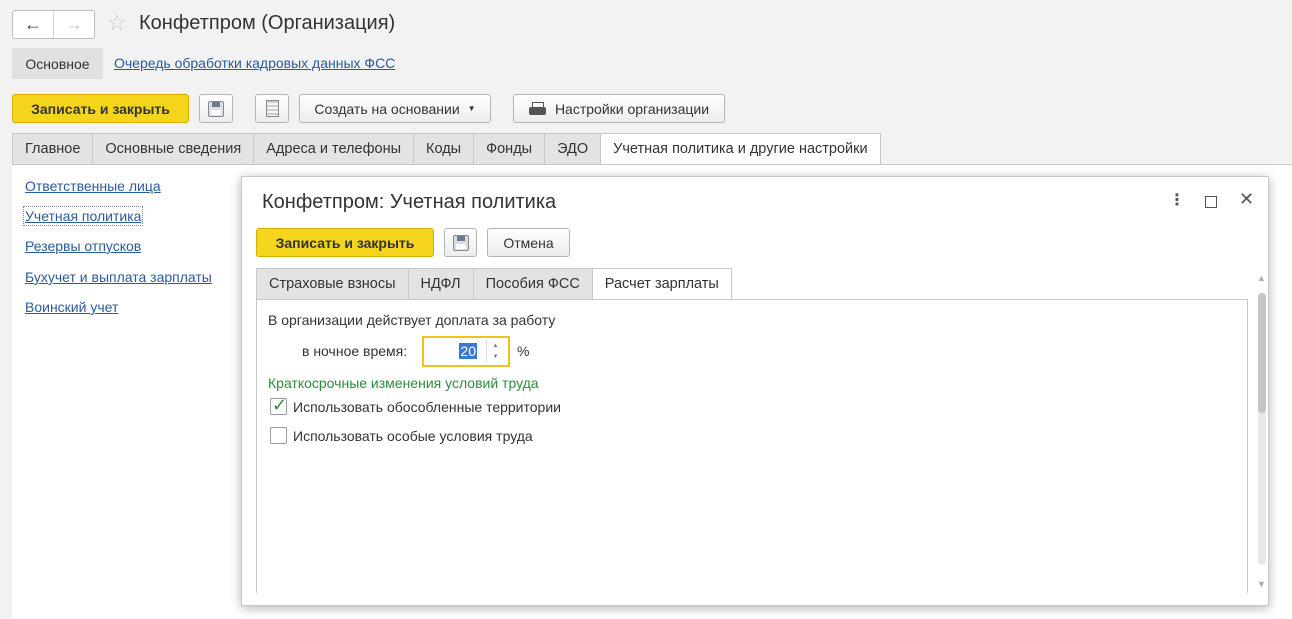  What do you see at coordinates (413, 436) in the screenshot?
I see `special-conditions-label: Использовать особые условия труда` at bounding box center [413, 436].